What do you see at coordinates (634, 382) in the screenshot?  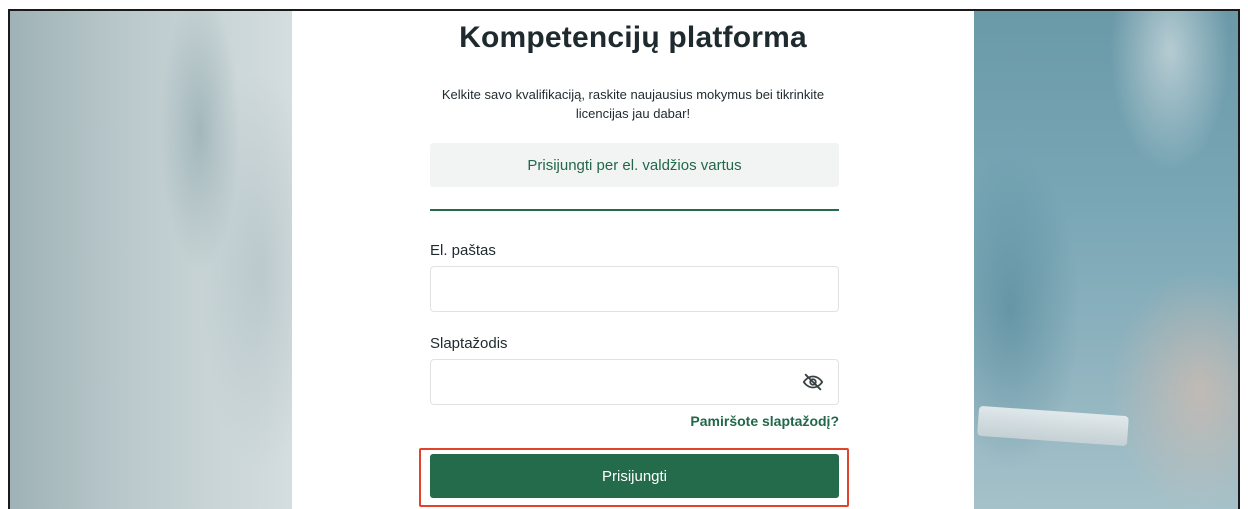 I see `password-field` at bounding box center [634, 382].